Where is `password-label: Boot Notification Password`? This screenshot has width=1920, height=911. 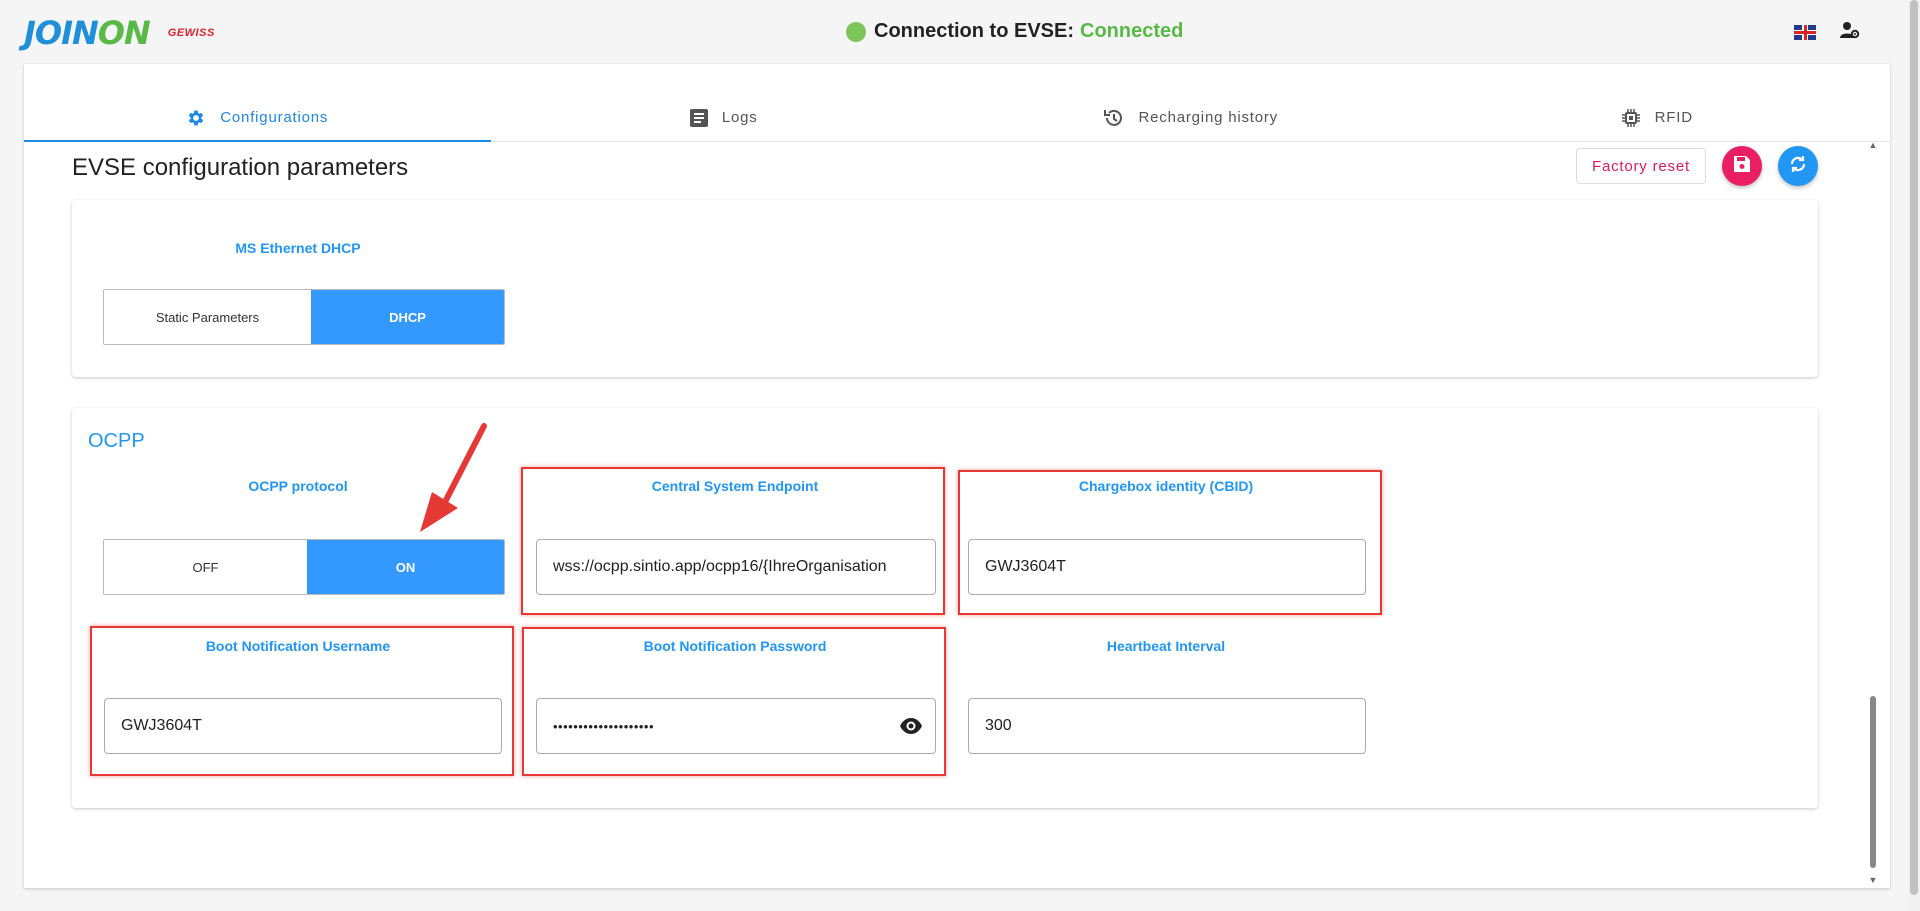 password-label: Boot Notification Password is located at coordinates (735, 646).